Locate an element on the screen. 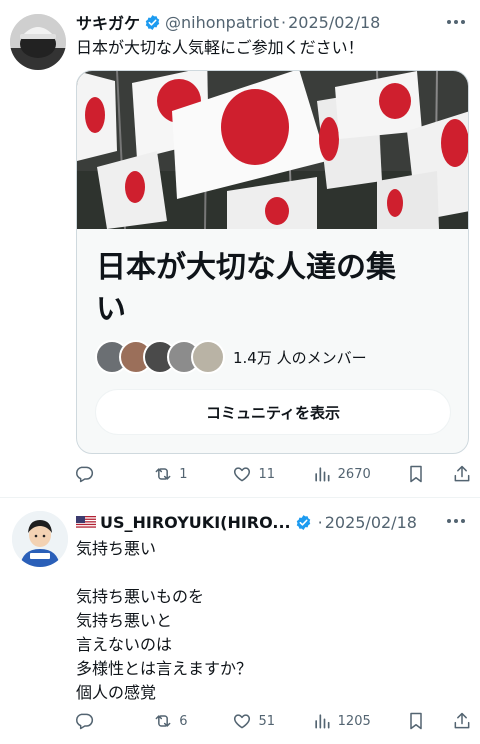 The image size is (480, 744). tweet-header: サキガケ @nihonpatriot · 2025/02/18 is located at coordinates (258, 22).